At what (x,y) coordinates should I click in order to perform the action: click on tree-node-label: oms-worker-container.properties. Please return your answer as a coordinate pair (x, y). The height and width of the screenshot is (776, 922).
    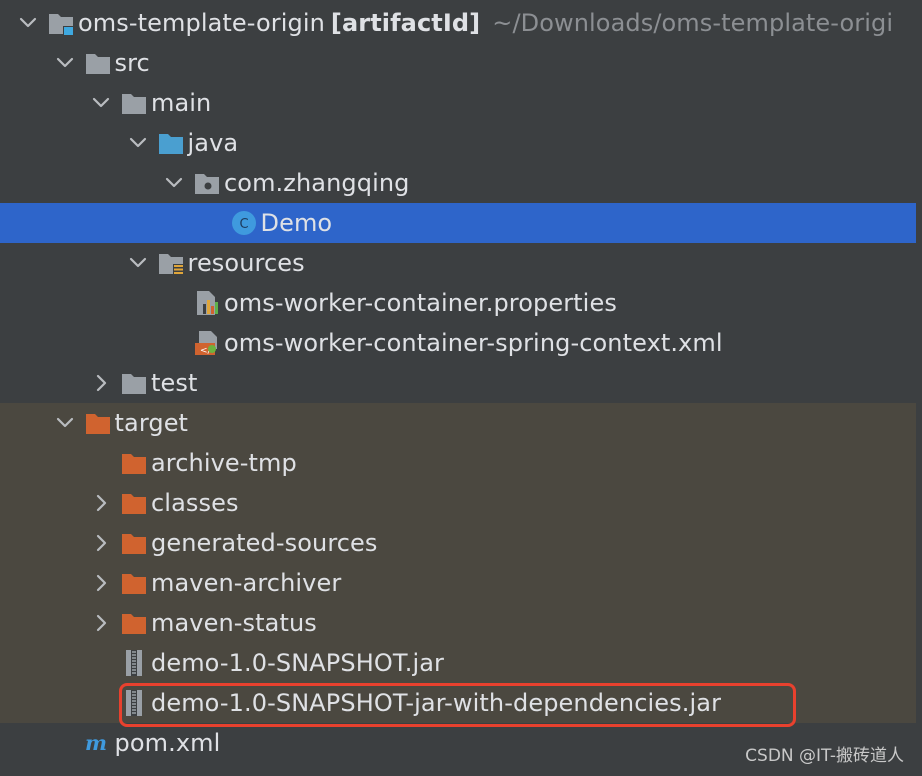
    Looking at the image, I should click on (420, 303).